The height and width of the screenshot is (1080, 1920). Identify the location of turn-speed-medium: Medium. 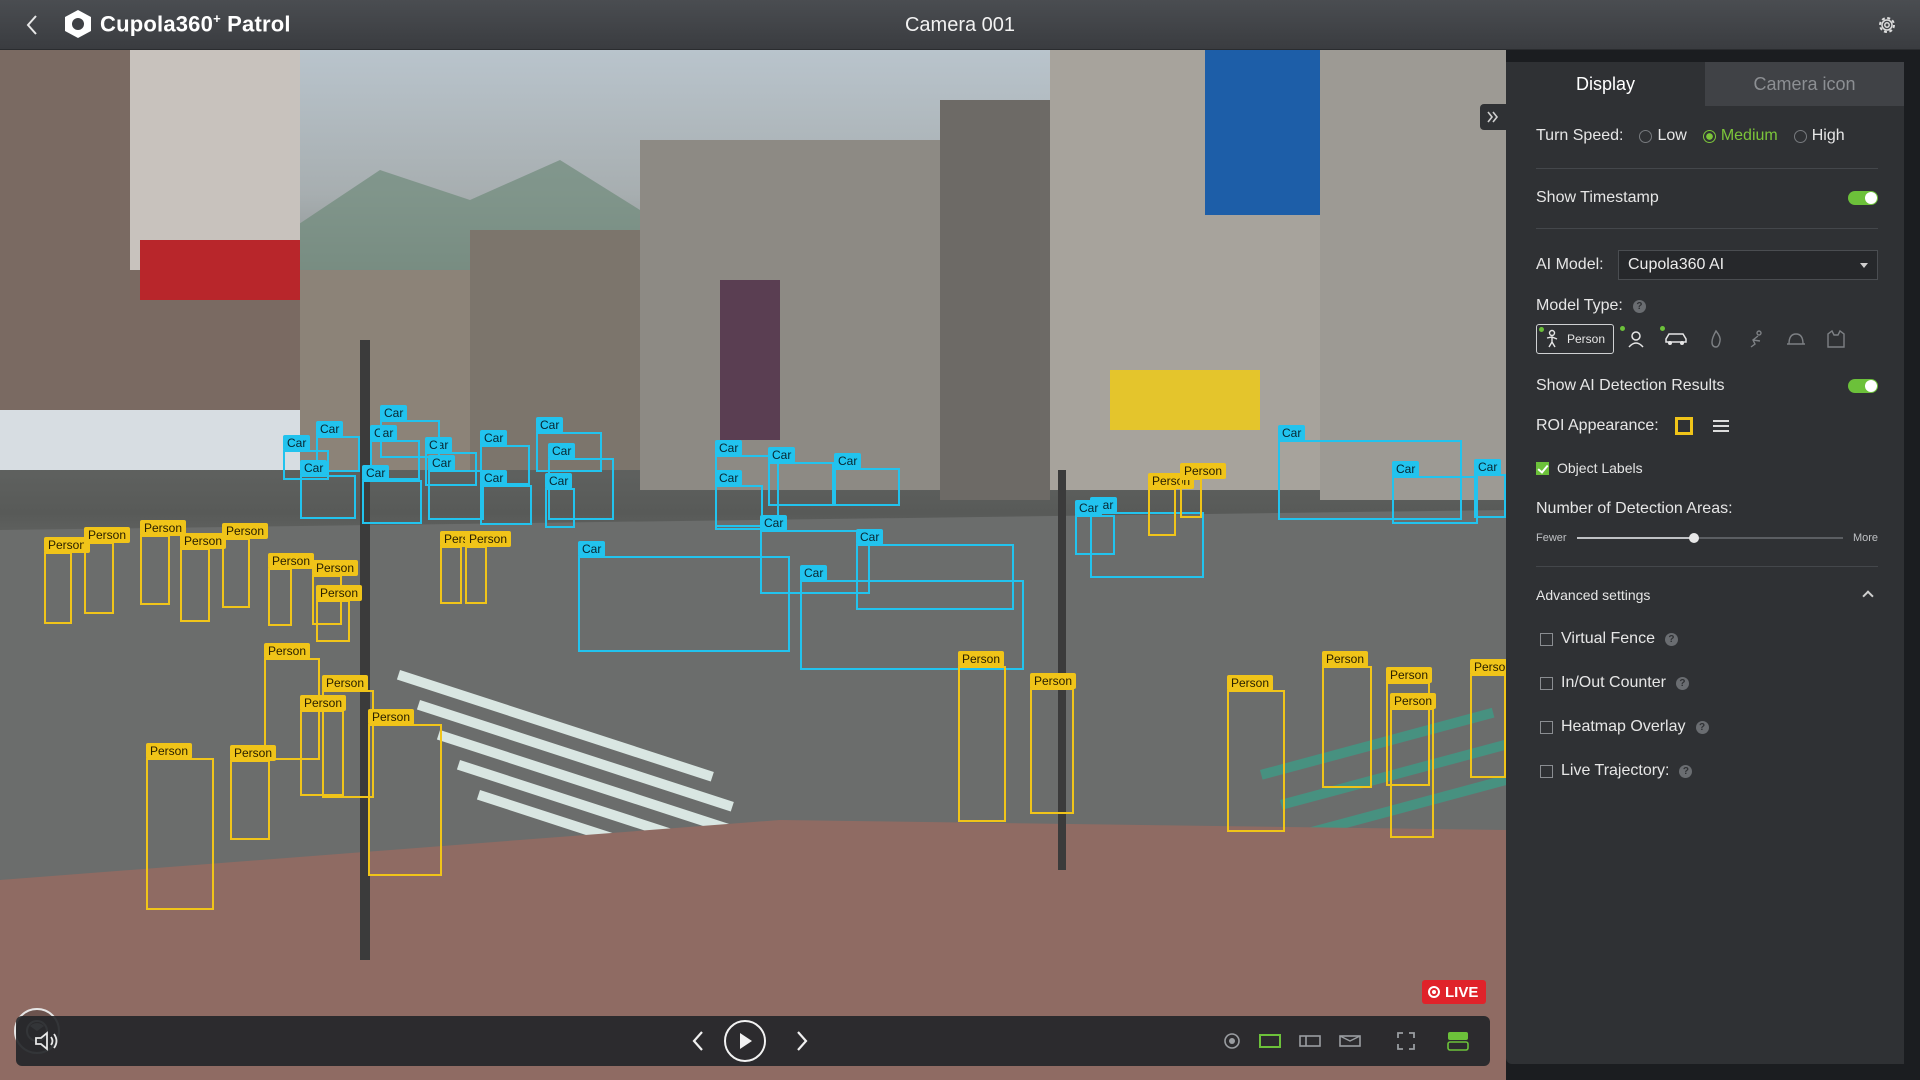
(1740, 136).